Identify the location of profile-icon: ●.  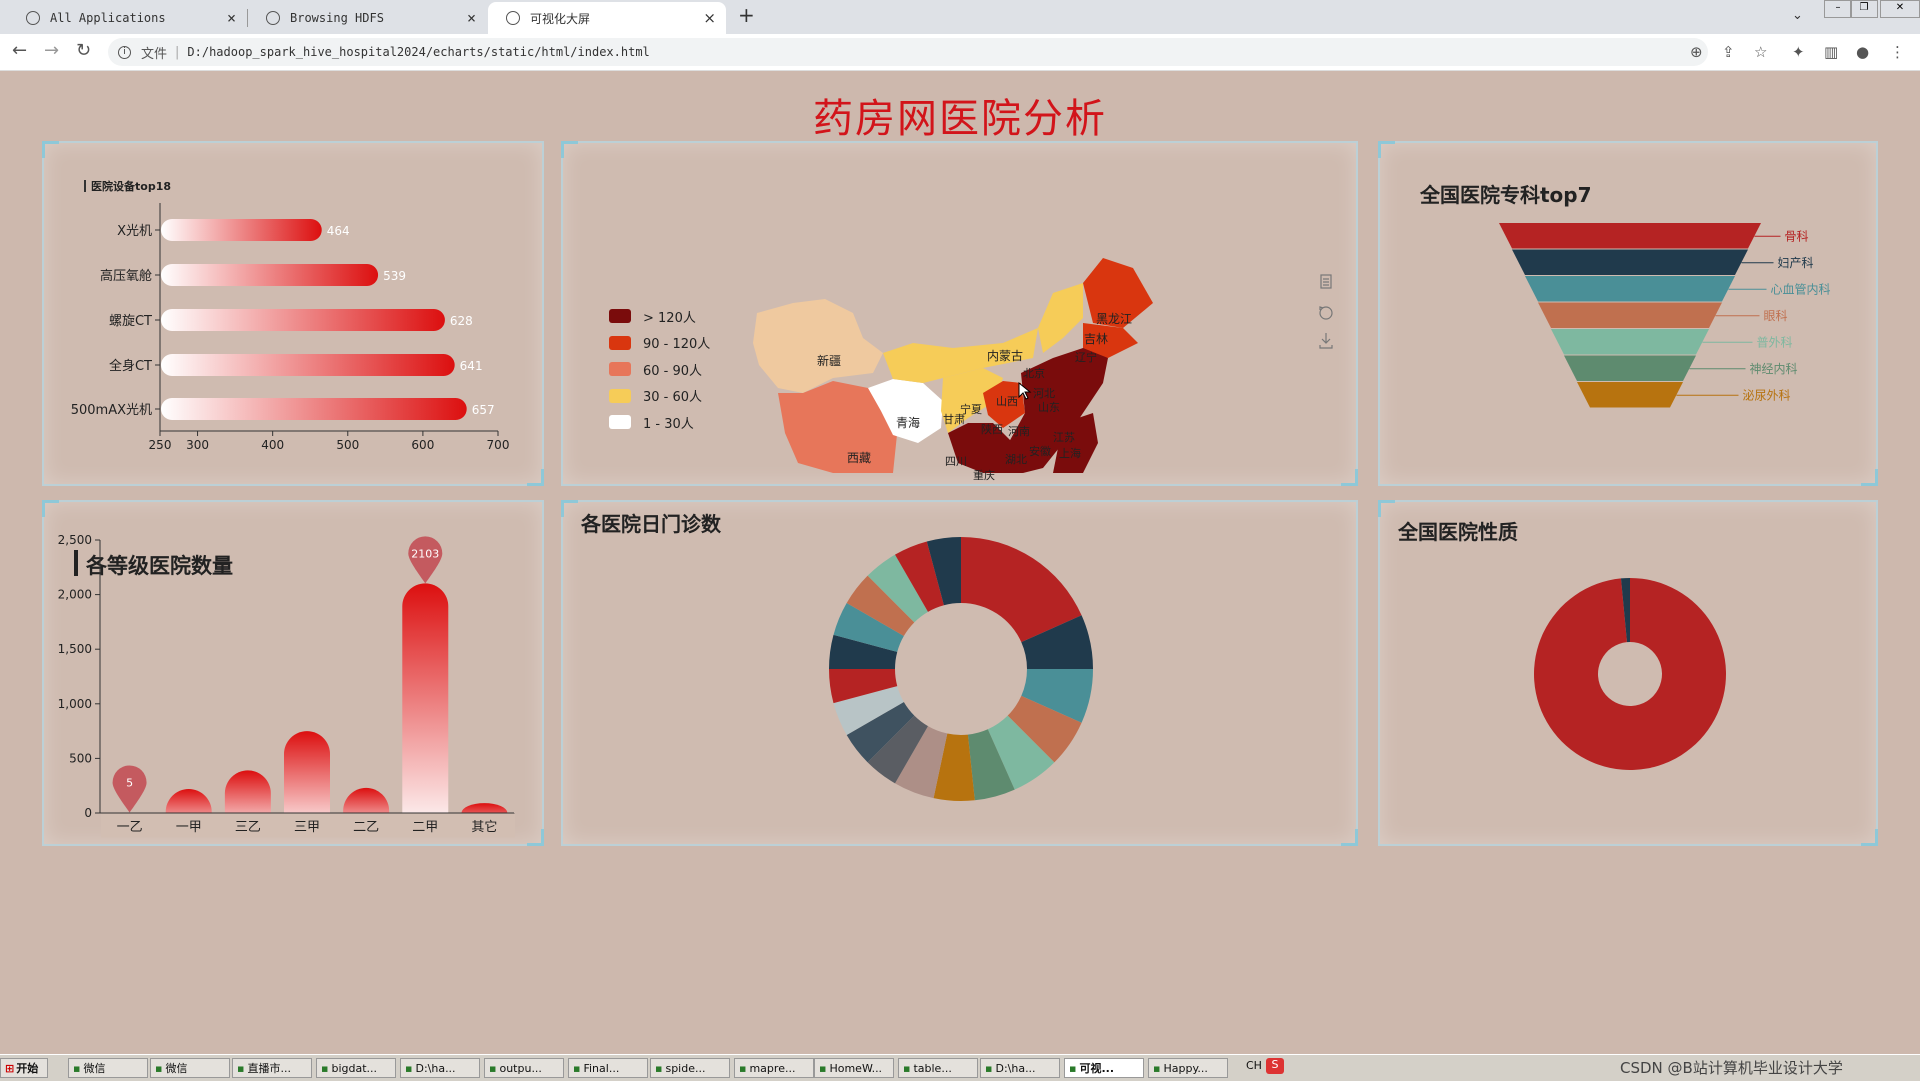
(1862, 52).